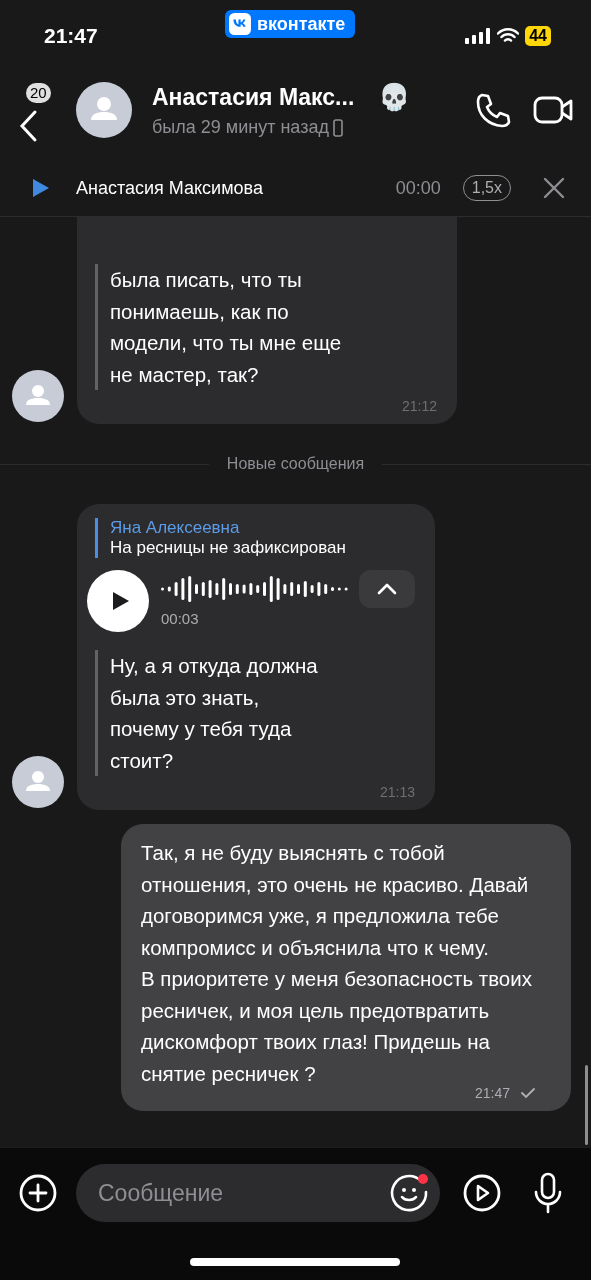 This screenshot has width=591, height=1280. What do you see at coordinates (538, 36) in the screenshot?
I see `battery-indicator: 44` at bounding box center [538, 36].